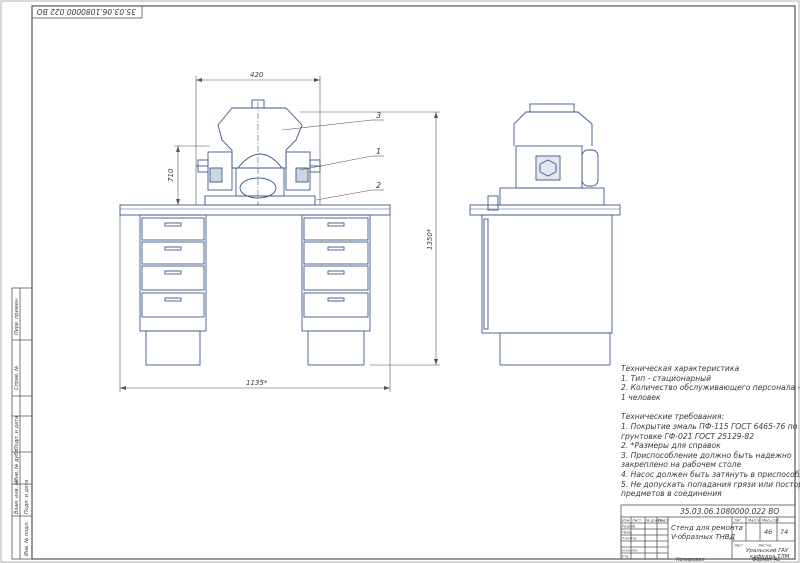 This screenshot has width=800, height=563. I want to click on format-label: Формат А1, so click(766, 560).